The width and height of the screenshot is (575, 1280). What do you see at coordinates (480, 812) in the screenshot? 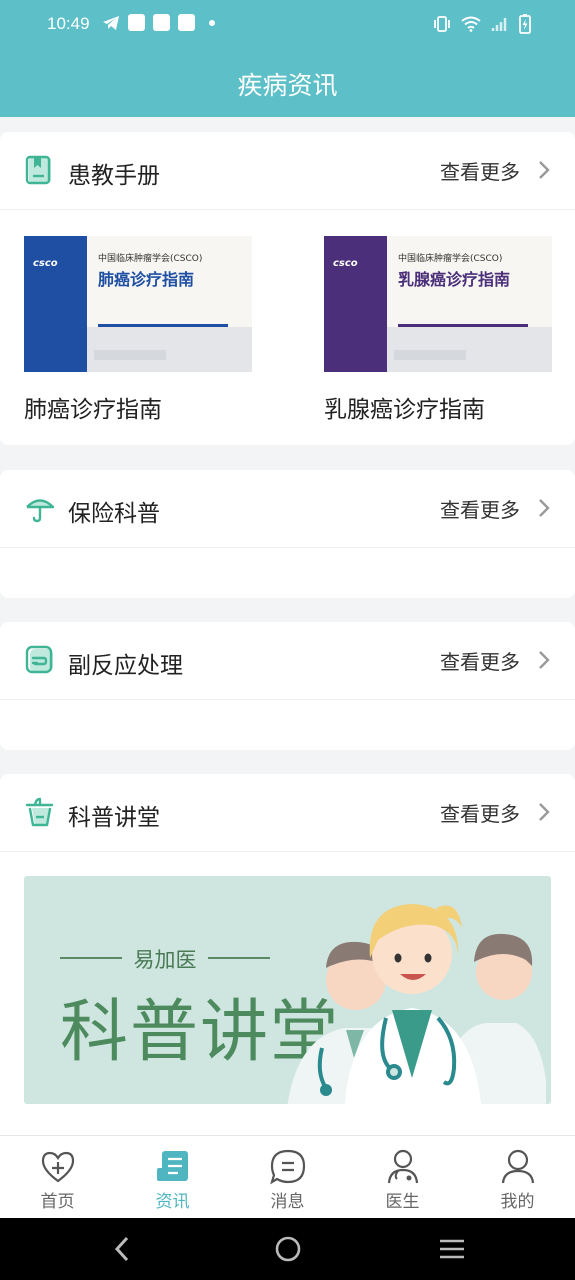
I see `lecture-see-more: 查看更多` at bounding box center [480, 812].